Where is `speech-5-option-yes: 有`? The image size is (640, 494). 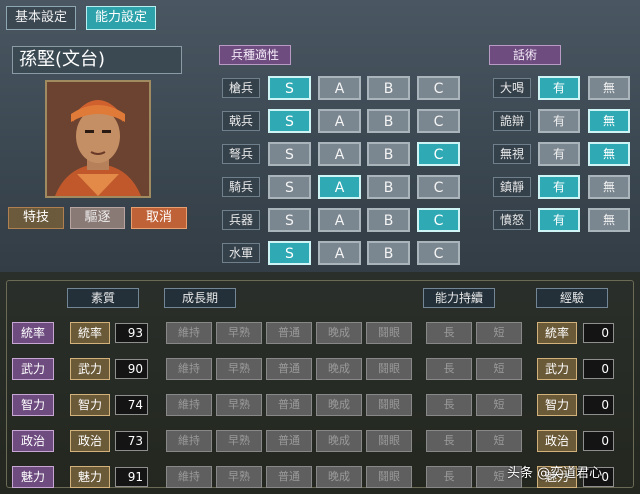
speech-5-option-yes: 有 is located at coordinates (559, 220).